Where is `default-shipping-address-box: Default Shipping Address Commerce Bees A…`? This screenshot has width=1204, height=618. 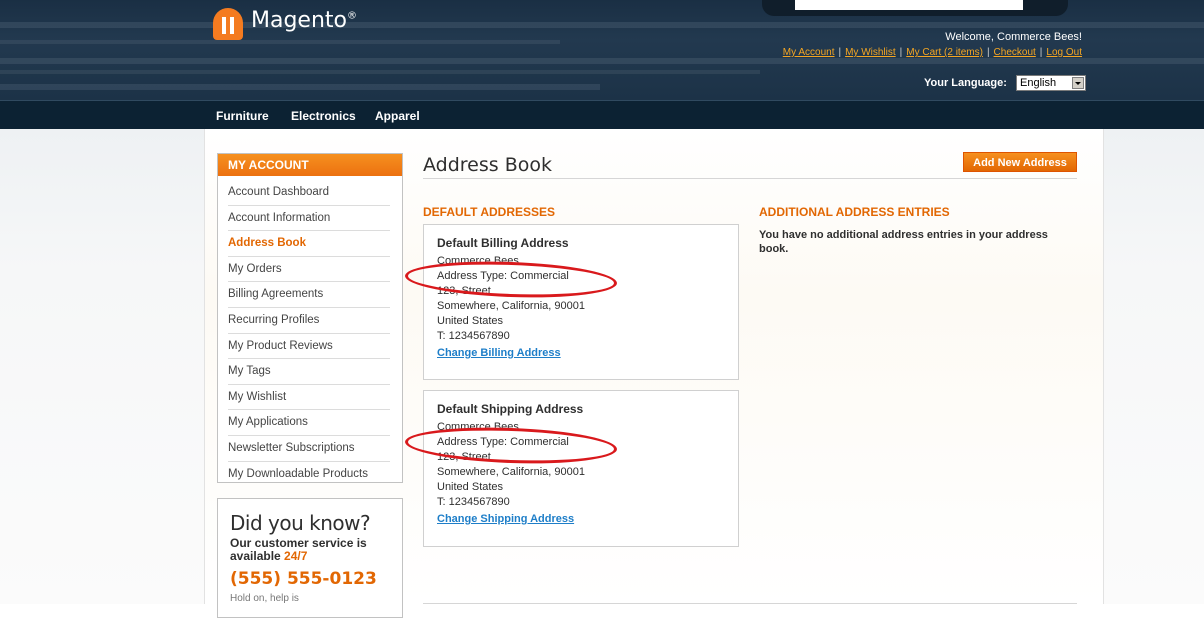 default-shipping-address-box: Default Shipping Address Commerce Bees A… is located at coordinates (581, 468).